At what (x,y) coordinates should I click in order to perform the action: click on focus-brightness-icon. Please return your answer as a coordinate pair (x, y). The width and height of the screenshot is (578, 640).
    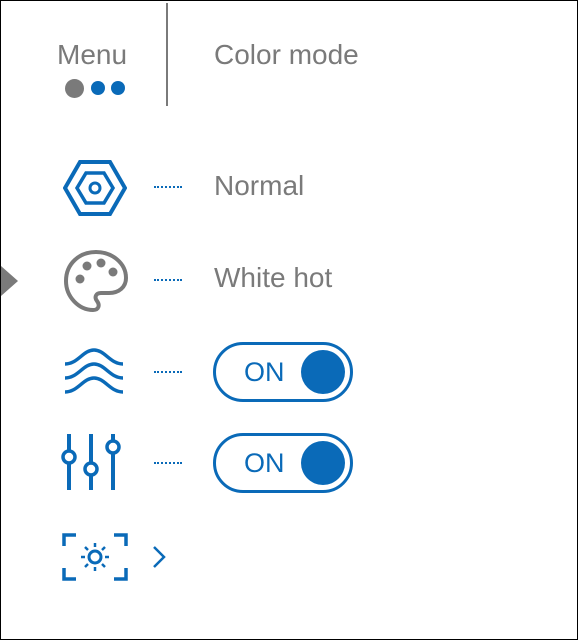
    Looking at the image, I should click on (95, 557).